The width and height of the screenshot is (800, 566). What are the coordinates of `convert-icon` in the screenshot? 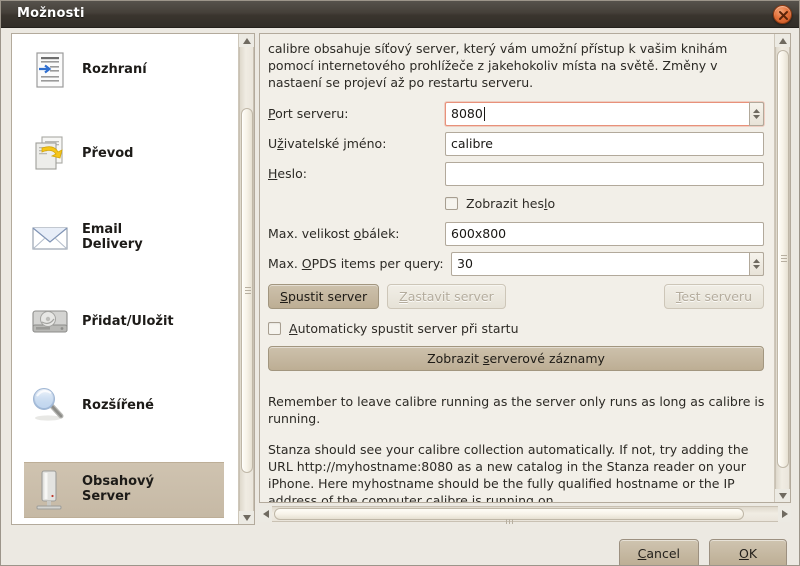 It's located at (50, 154).